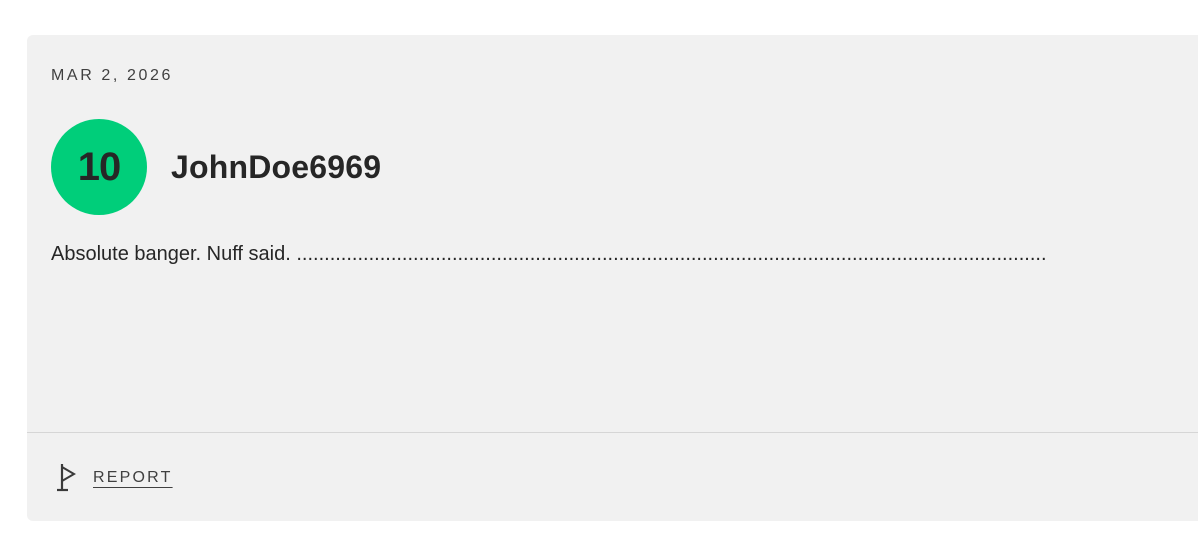 The image size is (1198, 548). I want to click on score-badge: 10, so click(99, 167).